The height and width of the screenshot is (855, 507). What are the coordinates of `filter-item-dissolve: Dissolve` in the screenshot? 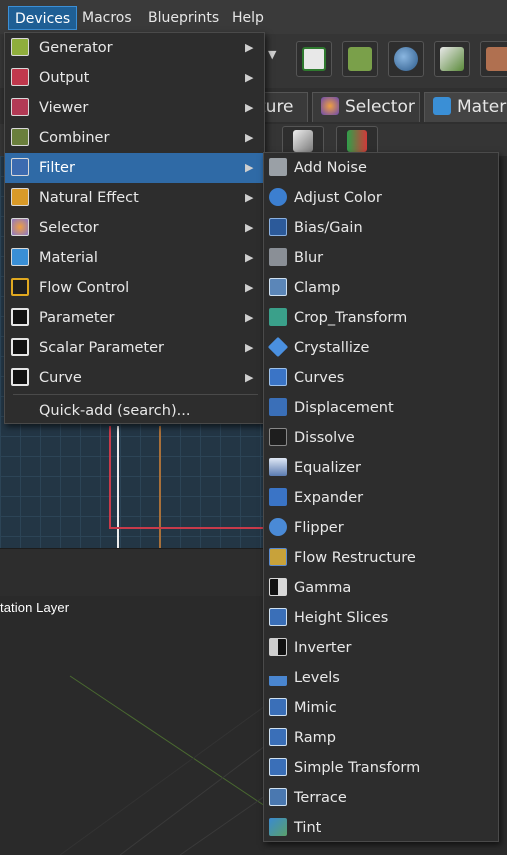 It's located at (381, 438).